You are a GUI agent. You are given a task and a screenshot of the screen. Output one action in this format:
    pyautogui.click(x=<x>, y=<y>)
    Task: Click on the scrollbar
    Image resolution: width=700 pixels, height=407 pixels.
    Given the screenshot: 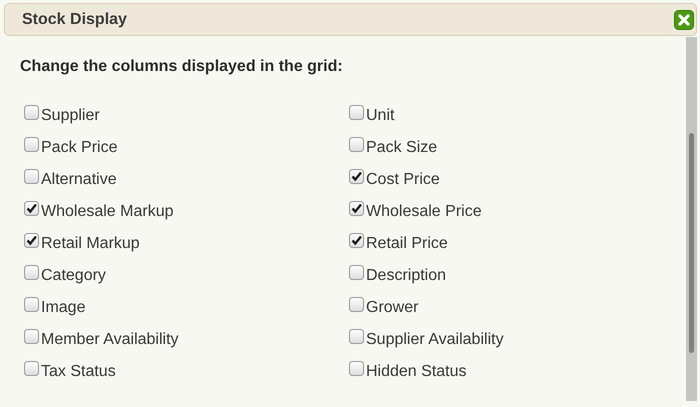 What is the action you would take?
    pyautogui.click(x=691, y=219)
    